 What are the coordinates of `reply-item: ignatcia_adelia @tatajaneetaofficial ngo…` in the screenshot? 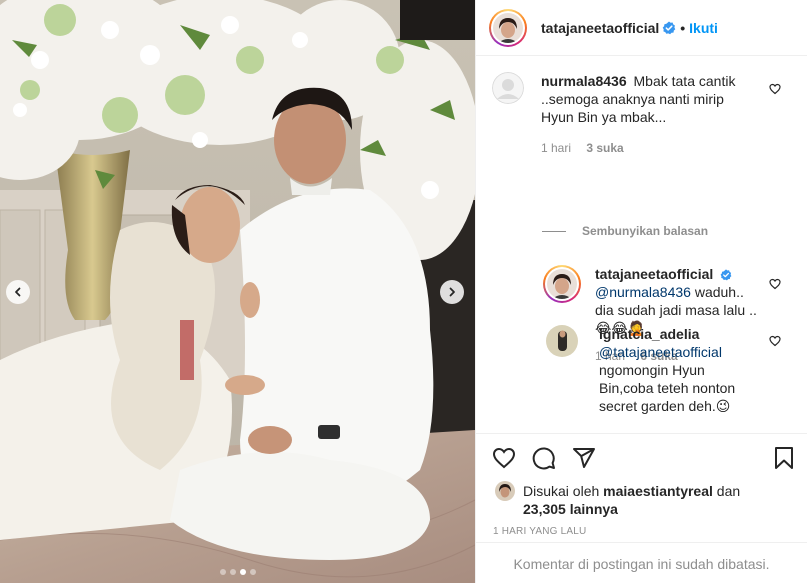 It's located at (661, 370).